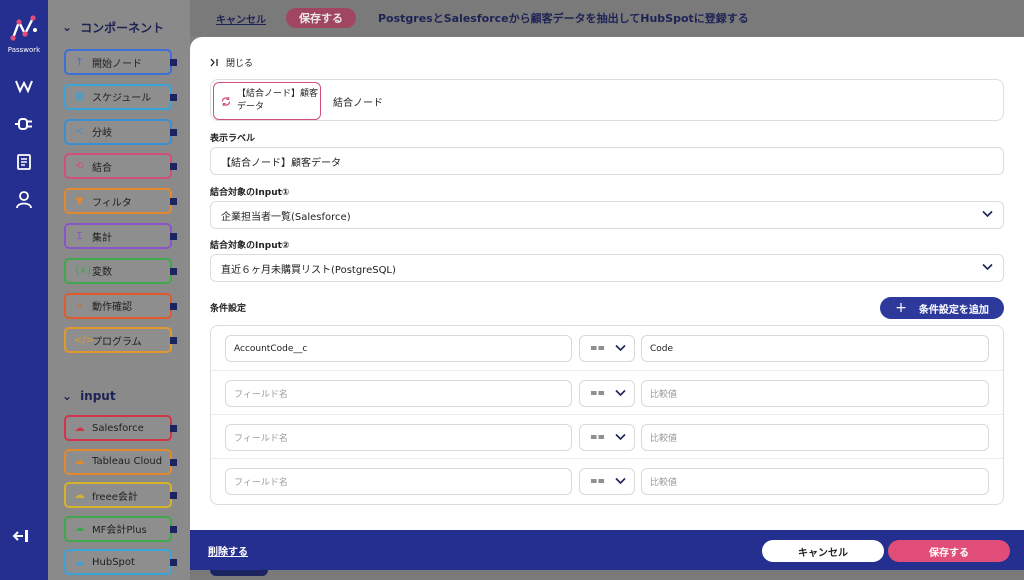  I want to click on plug-icon, so click(24, 124).